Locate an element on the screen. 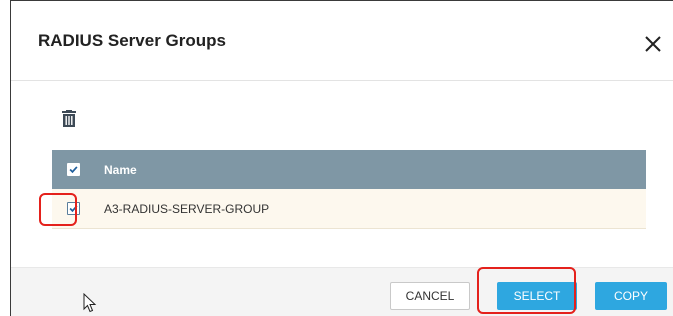  dialog-title: RADIUS Server Groups is located at coordinates (132, 40).